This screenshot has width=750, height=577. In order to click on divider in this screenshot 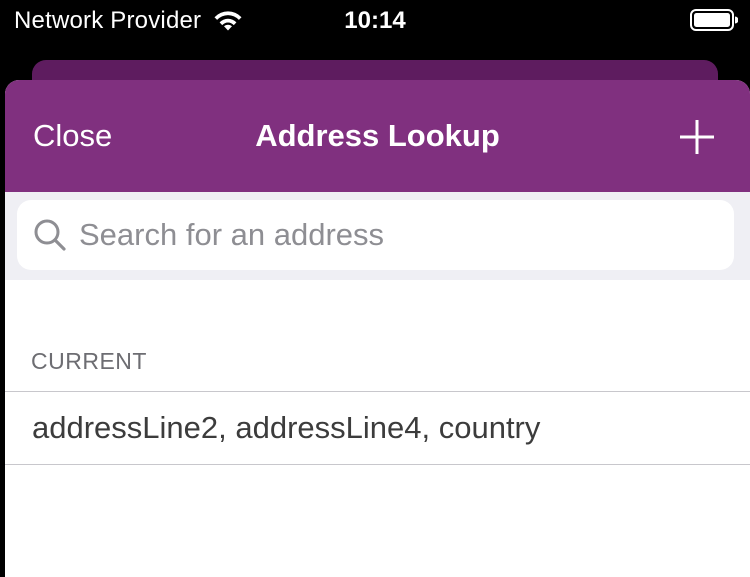, I will do `click(377, 464)`.